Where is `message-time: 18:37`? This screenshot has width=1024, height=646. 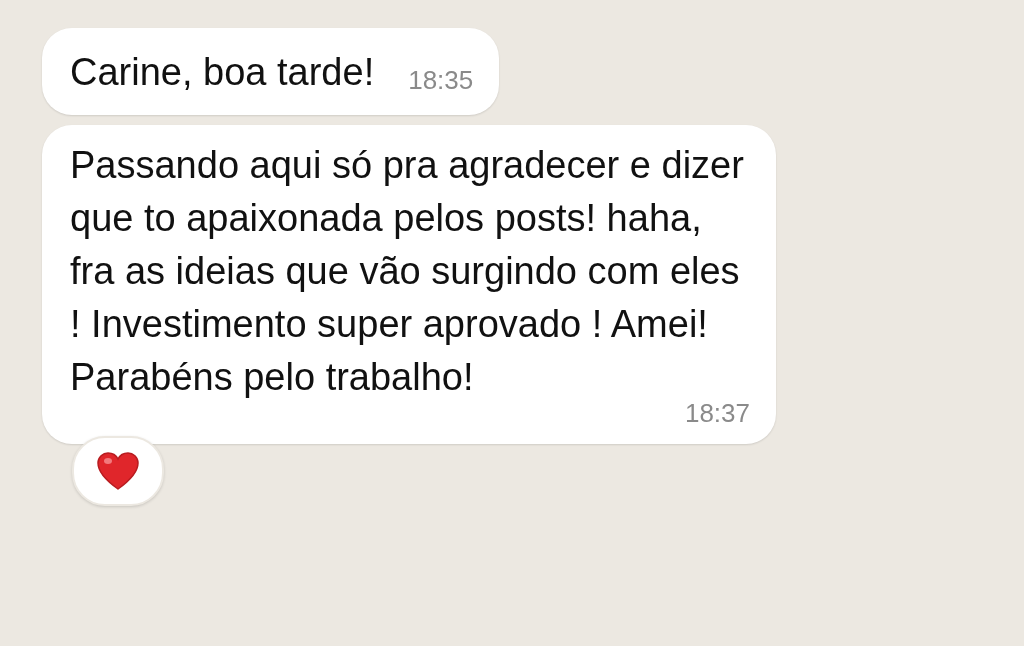 message-time: 18:37 is located at coordinates (717, 413).